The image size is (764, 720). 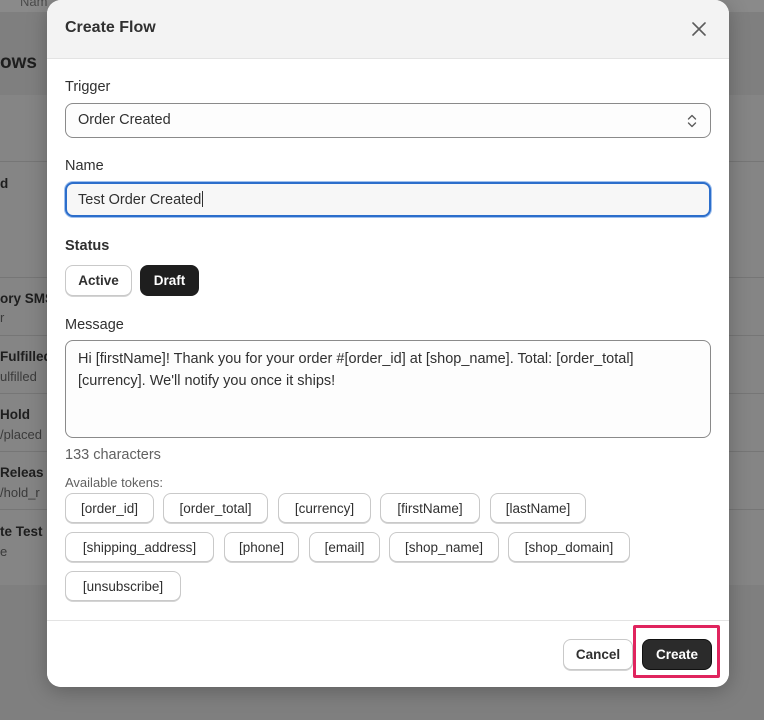 What do you see at coordinates (215, 508) in the screenshot?
I see `token-order-total: [order_total]` at bounding box center [215, 508].